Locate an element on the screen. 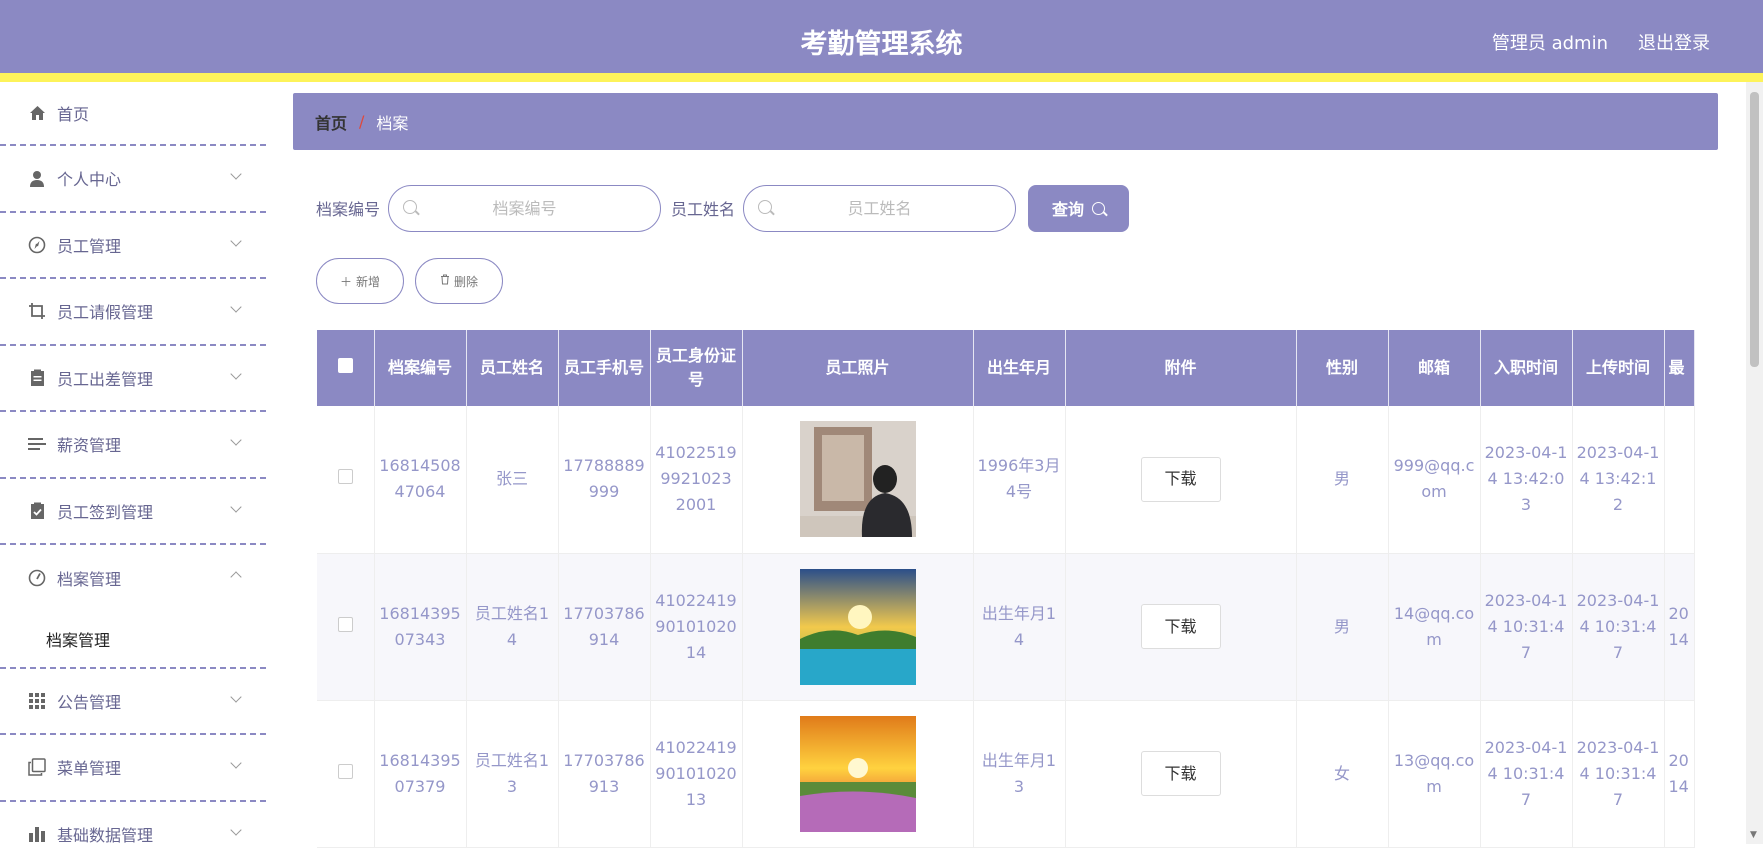 This screenshot has height=848, width=1763. column-header: 上传时间 is located at coordinates (1618, 368).